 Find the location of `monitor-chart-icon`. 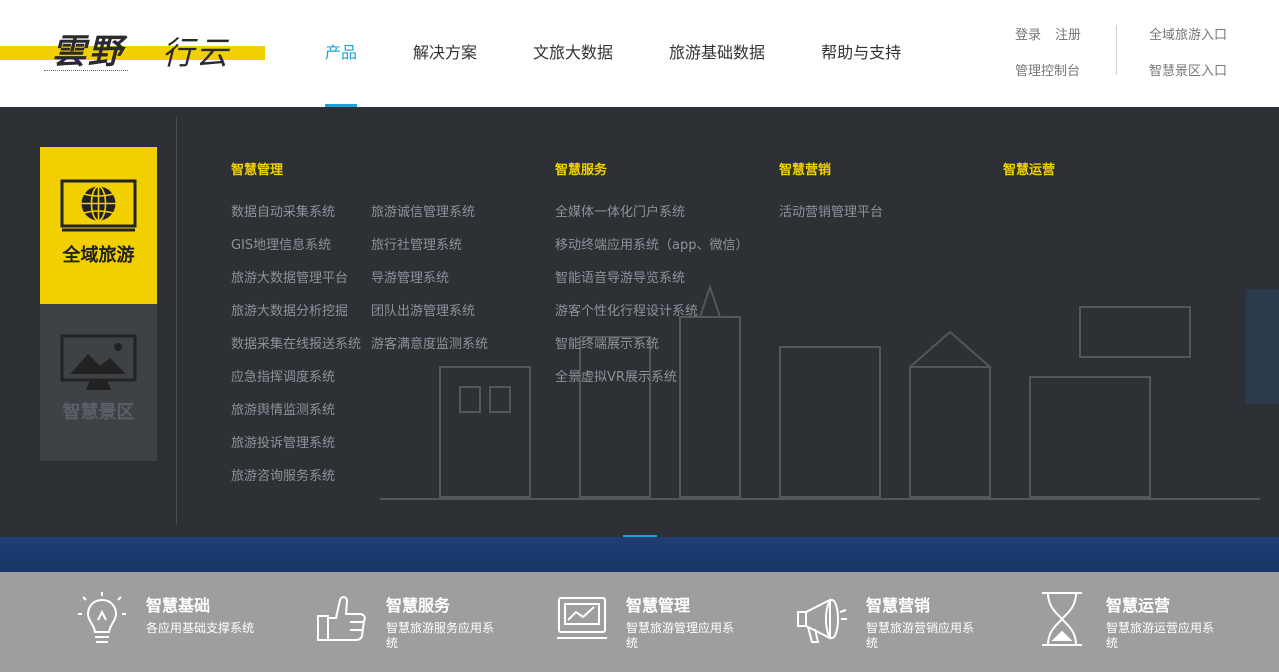

monitor-chart-icon is located at coordinates (582, 618).